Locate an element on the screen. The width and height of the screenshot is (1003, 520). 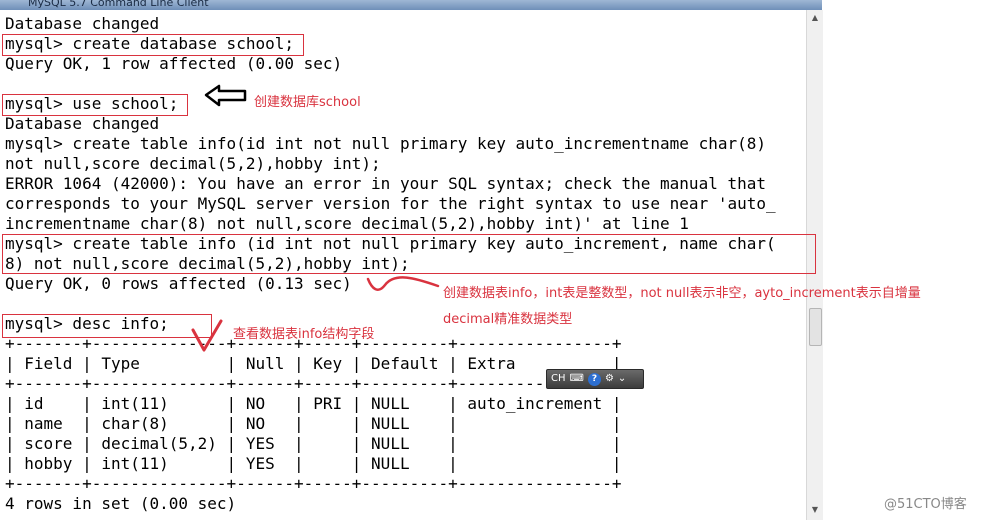
ime-language-indicator: CH is located at coordinates (558, 379).